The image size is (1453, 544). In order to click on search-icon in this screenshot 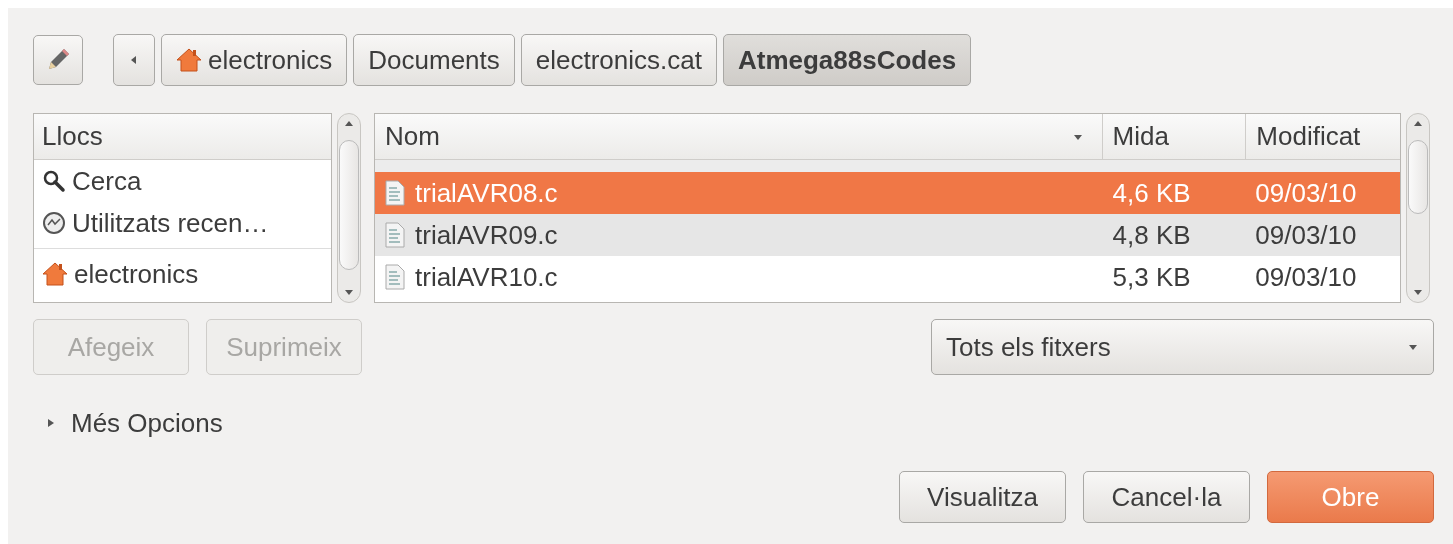, I will do `click(54, 181)`.